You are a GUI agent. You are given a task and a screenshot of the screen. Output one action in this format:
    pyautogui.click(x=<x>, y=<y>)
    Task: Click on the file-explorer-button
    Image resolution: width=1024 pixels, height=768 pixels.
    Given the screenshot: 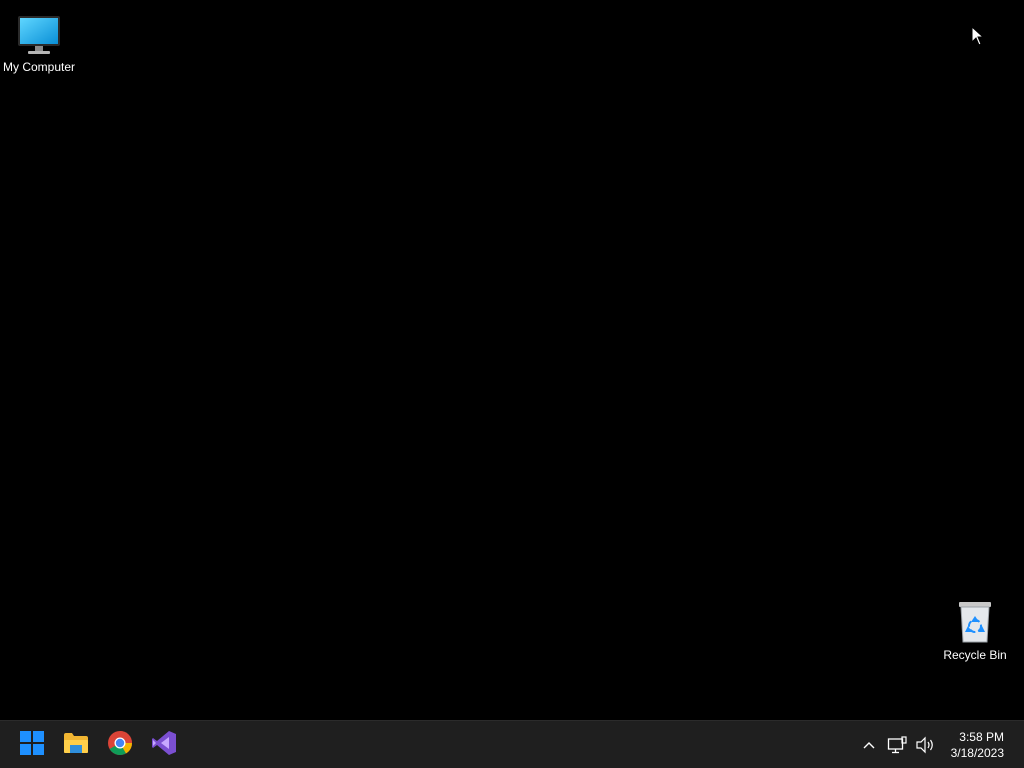 What is the action you would take?
    pyautogui.click(x=76, y=745)
    